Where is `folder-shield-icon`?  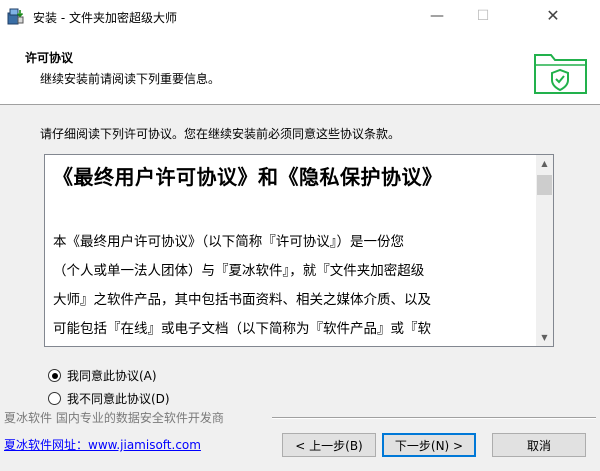
folder-shield-icon is located at coordinates (560, 74).